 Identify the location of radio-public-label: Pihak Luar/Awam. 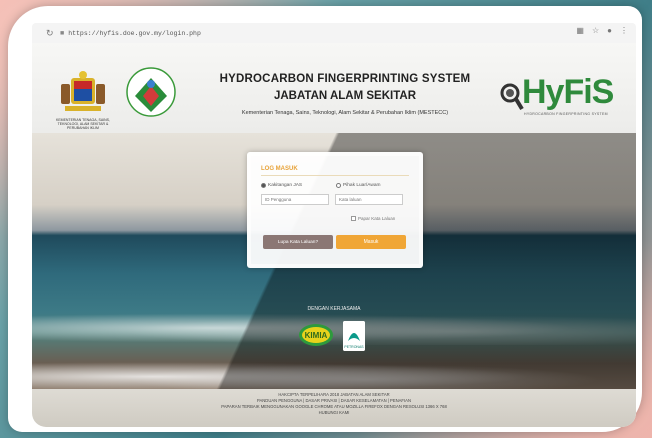
(362, 185).